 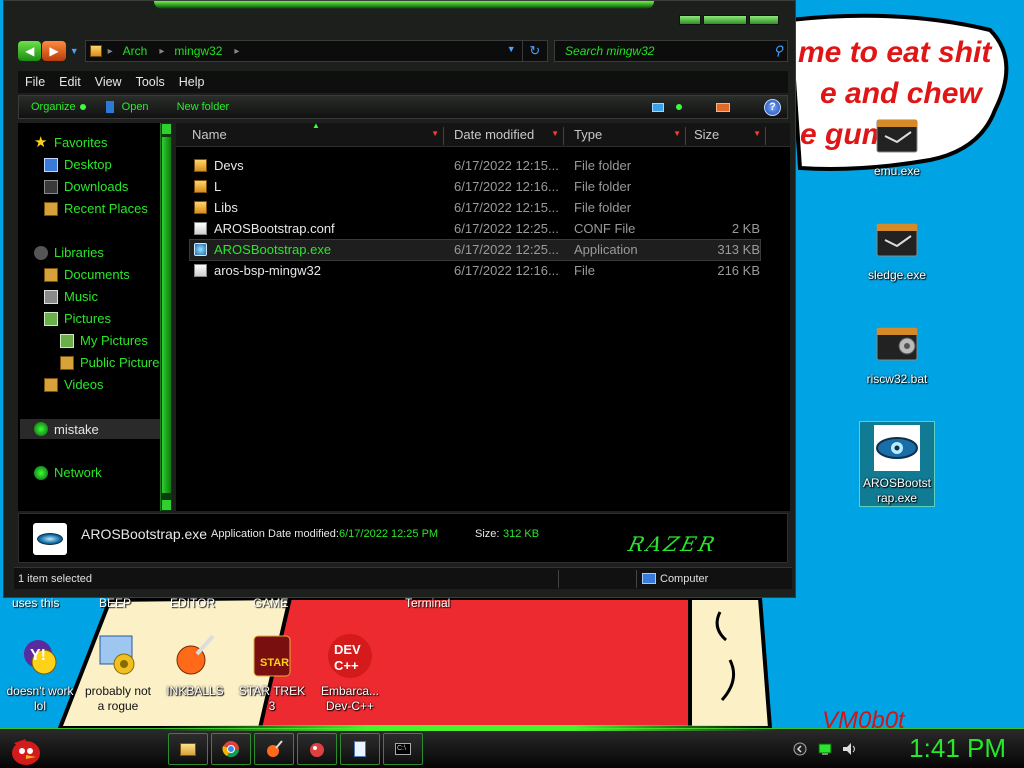 What do you see at coordinates (475, 187) in the screenshot?
I see `file-row: L 6/17/2022 12:16... File folder` at bounding box center [475, 187].